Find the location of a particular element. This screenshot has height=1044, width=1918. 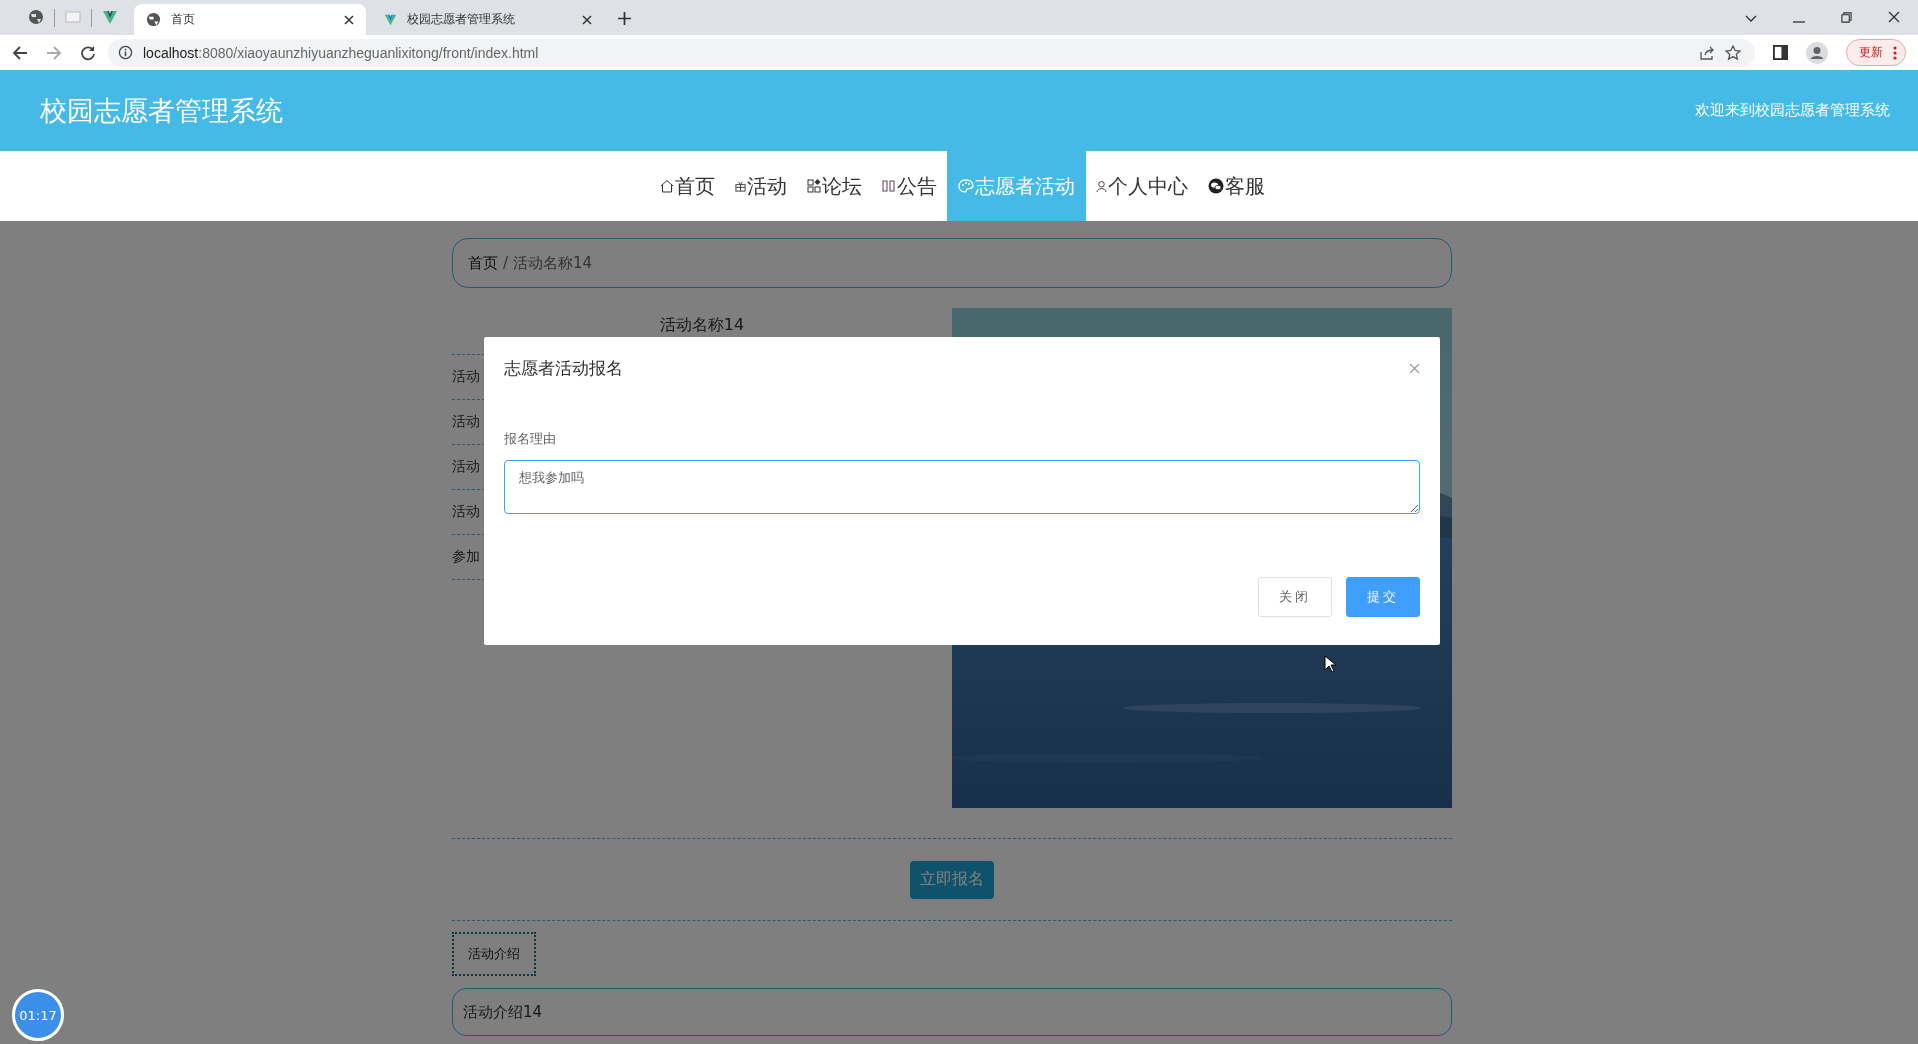

profile-icon is located at coordinates (1817, 52).